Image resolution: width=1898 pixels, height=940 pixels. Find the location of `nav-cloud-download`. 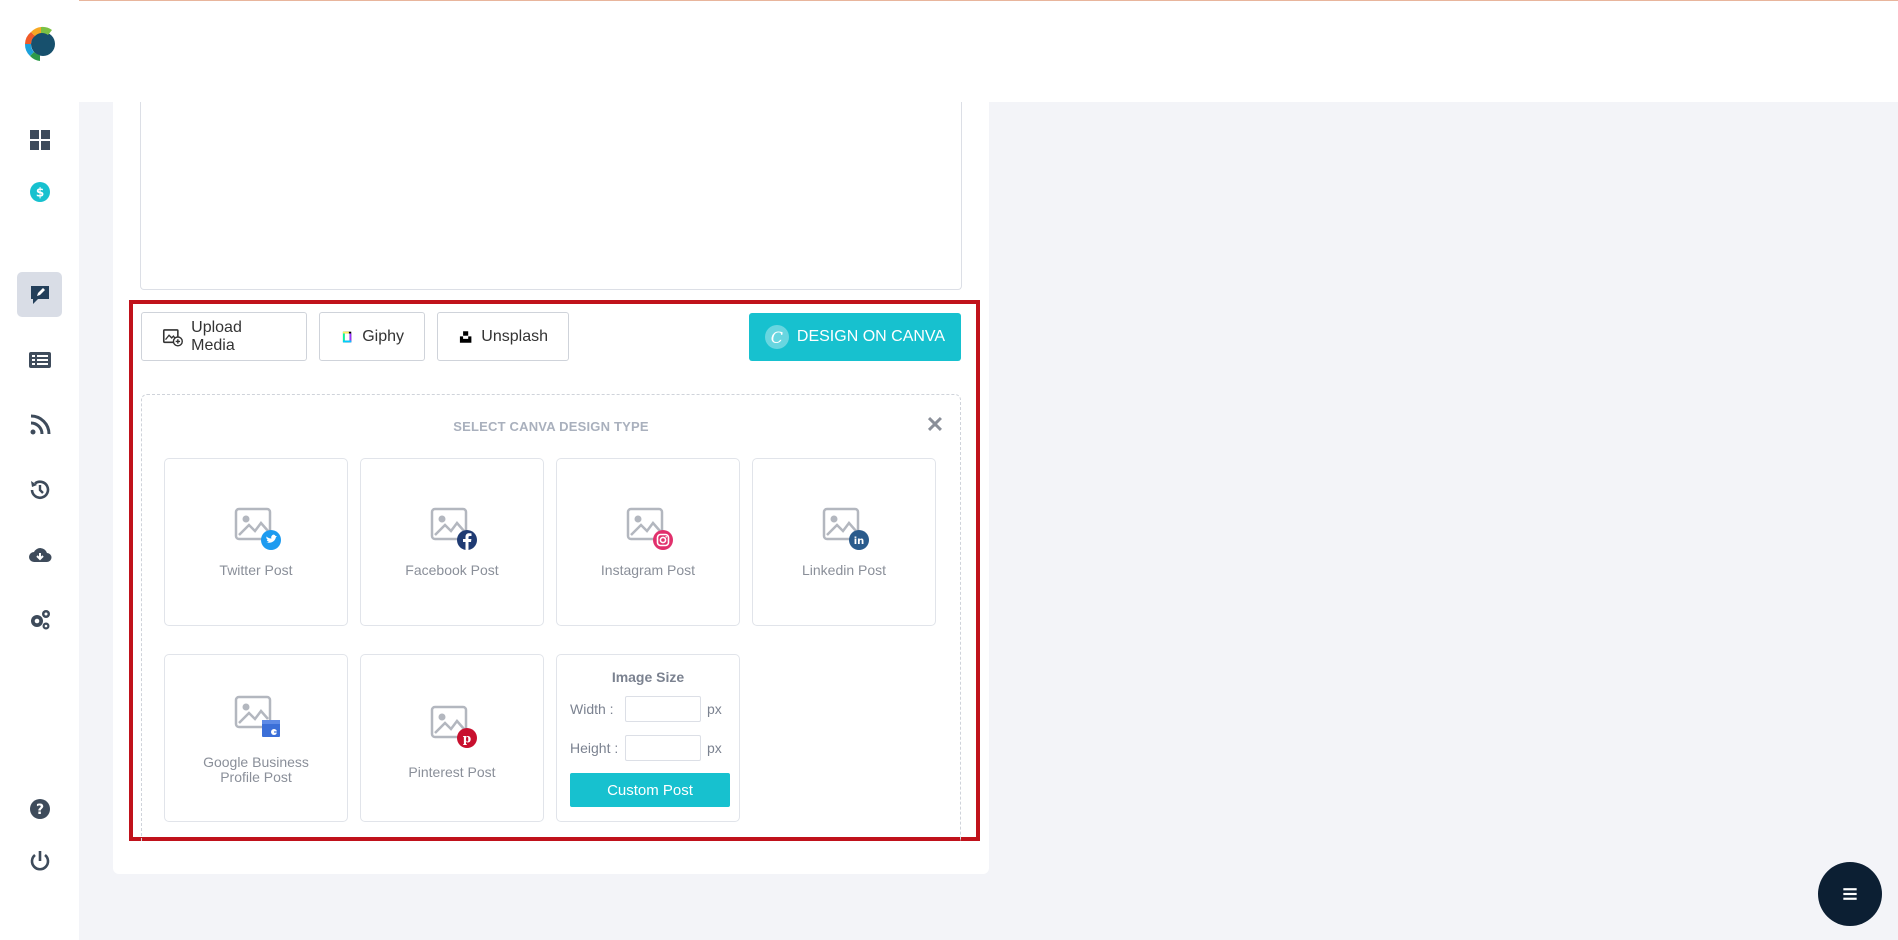

nav-cloud-download is located at coordinates (39, 554).